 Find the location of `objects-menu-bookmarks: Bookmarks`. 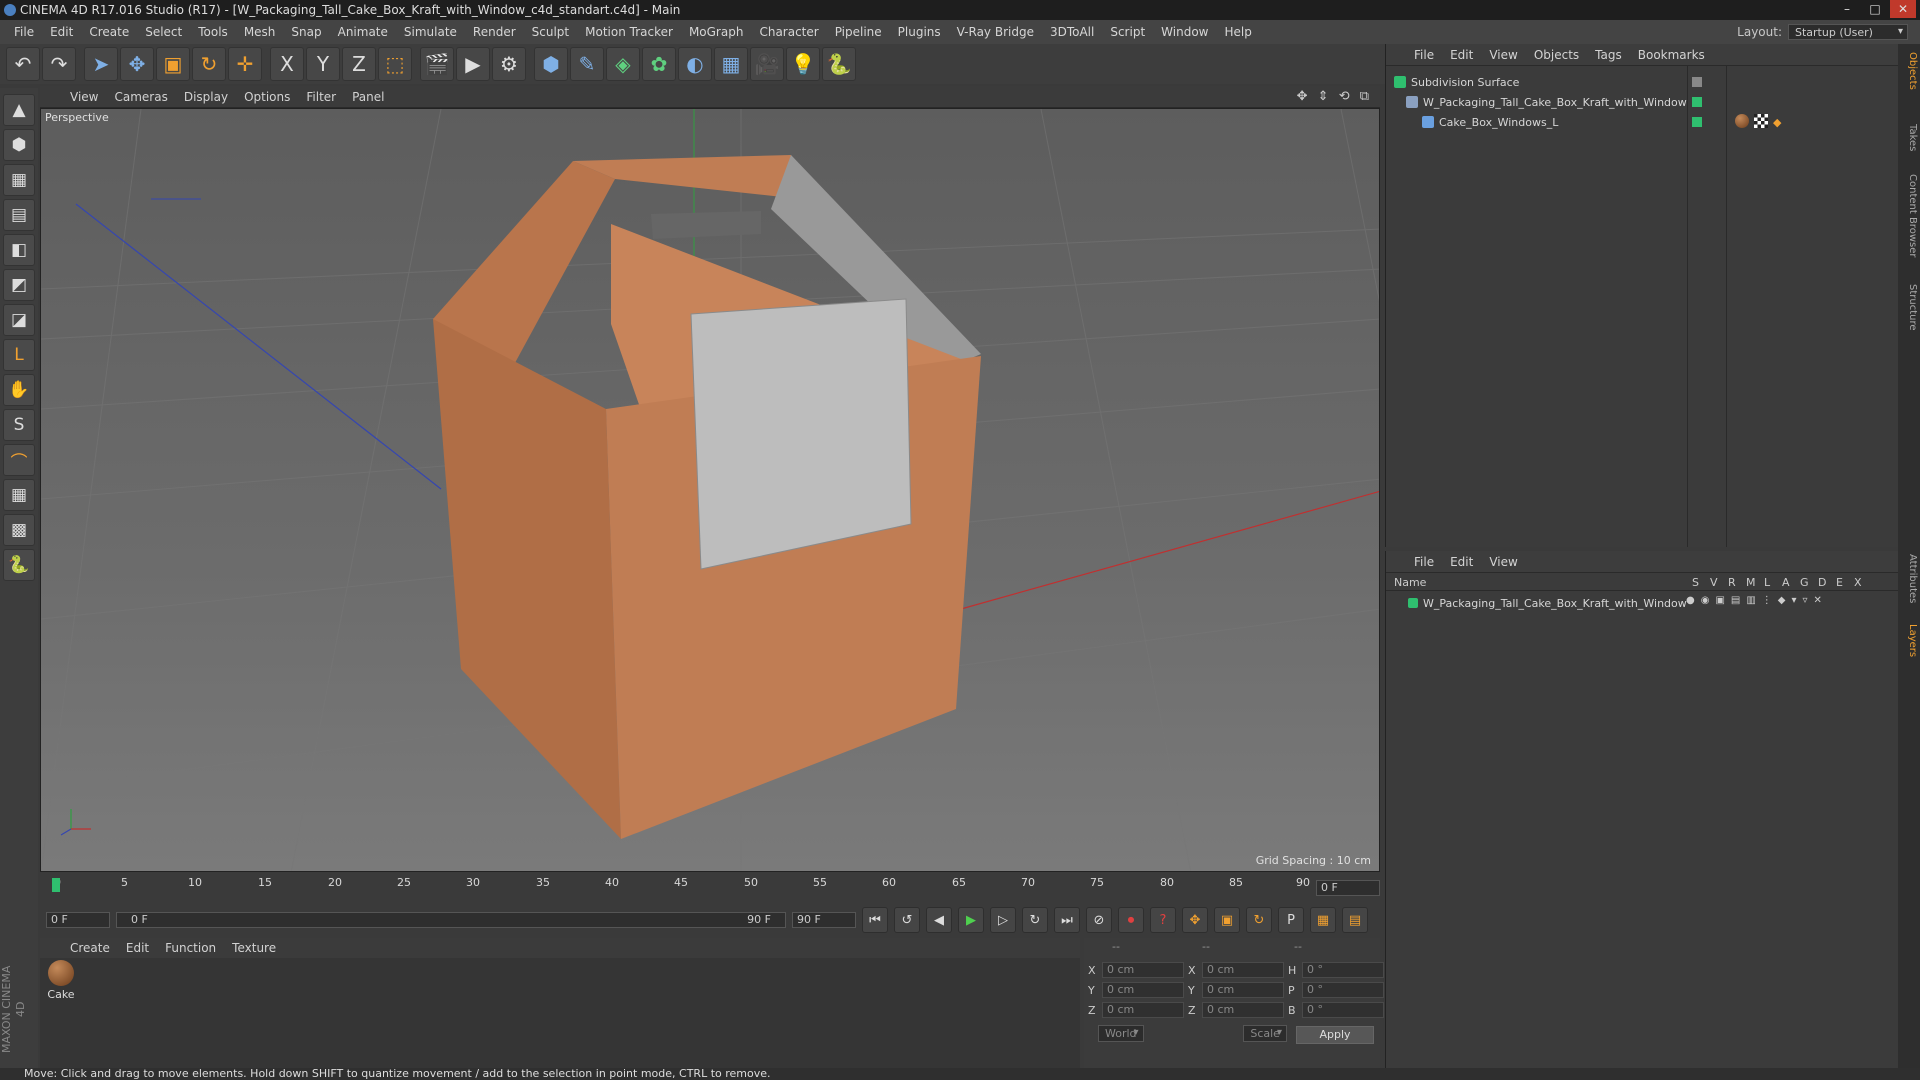

objects-menu-bookmarks: Bookmarks is located at coordinates (1671, 55).